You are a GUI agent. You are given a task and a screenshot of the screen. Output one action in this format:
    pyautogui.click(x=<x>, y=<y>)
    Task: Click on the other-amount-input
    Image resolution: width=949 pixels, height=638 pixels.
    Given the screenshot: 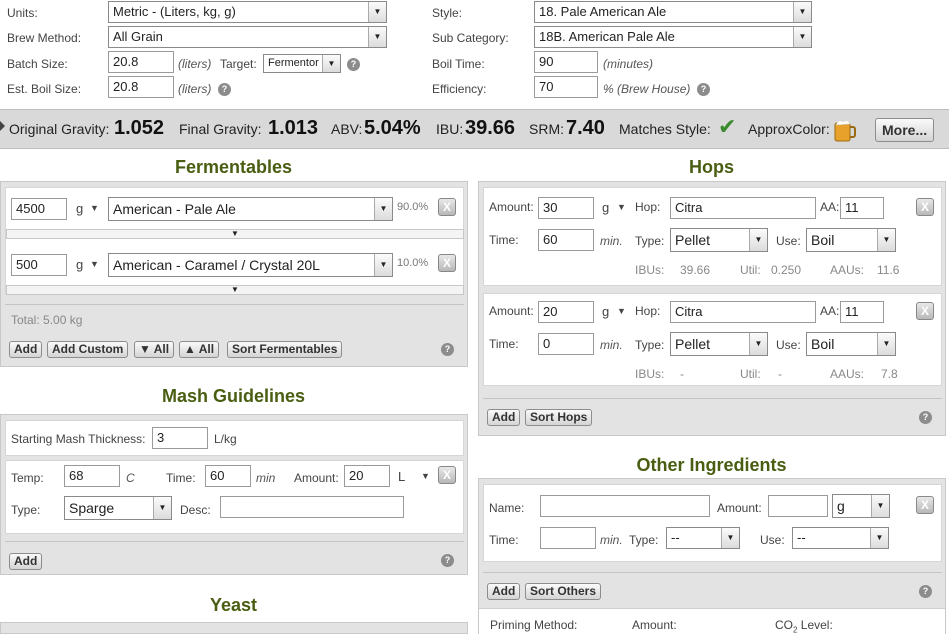 What is the action you would take?
    pyautogui.click(x=798, y=506)
    